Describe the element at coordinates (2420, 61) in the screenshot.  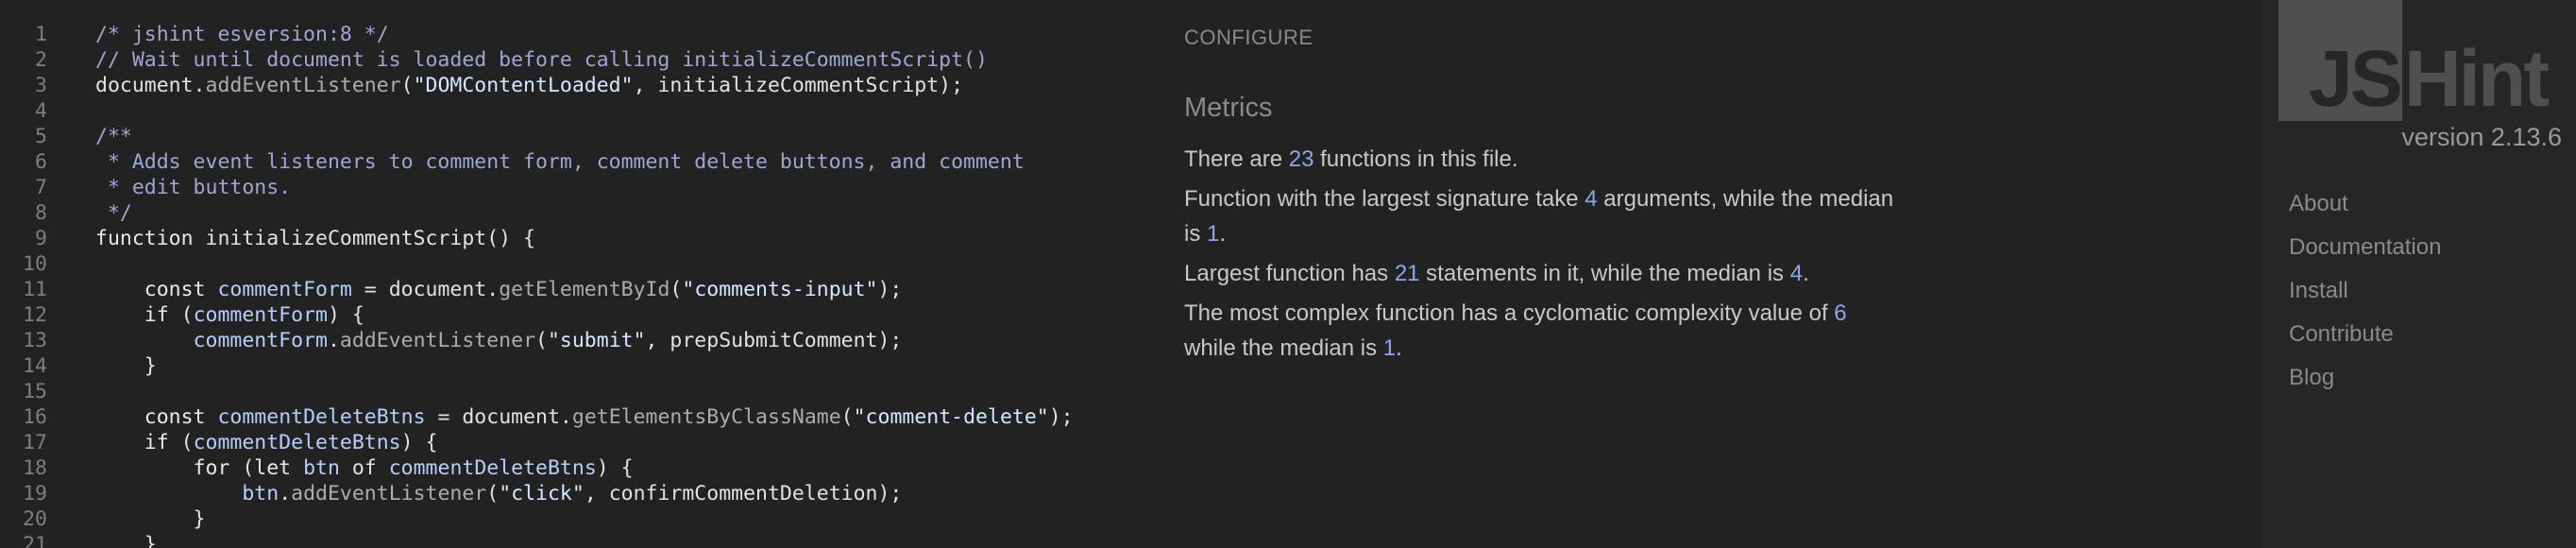
I see `jshint-logo: JS Hint` at that location.